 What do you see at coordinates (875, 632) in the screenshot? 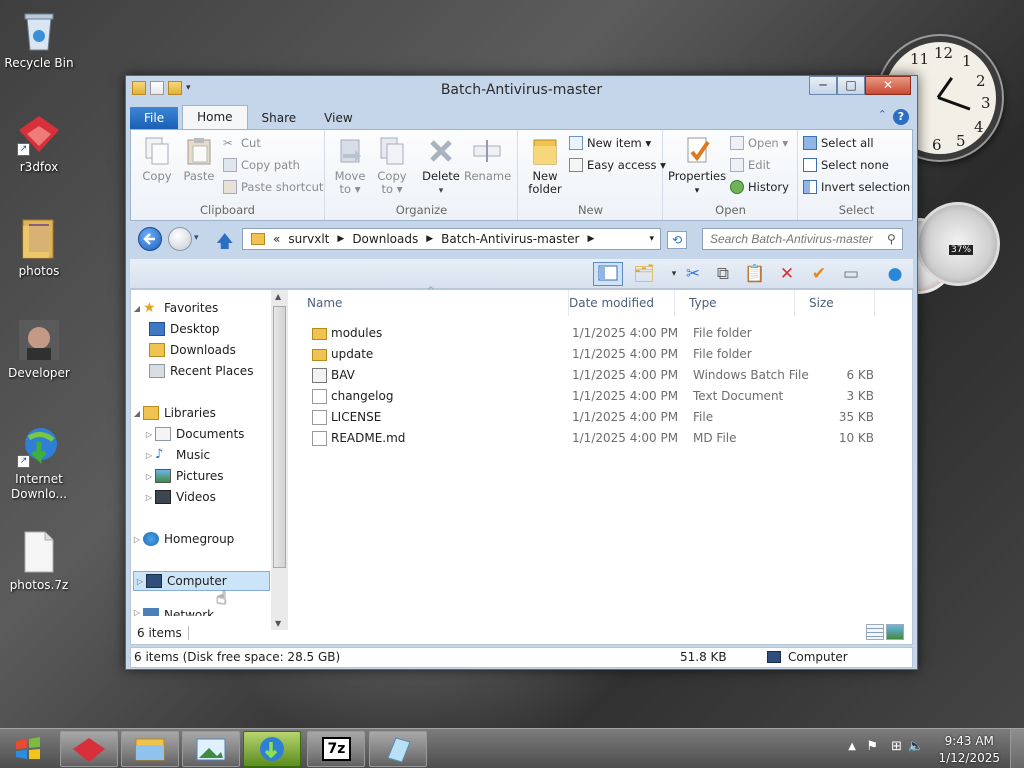
I see `details-view-icon` at bounding box center [875, 632].